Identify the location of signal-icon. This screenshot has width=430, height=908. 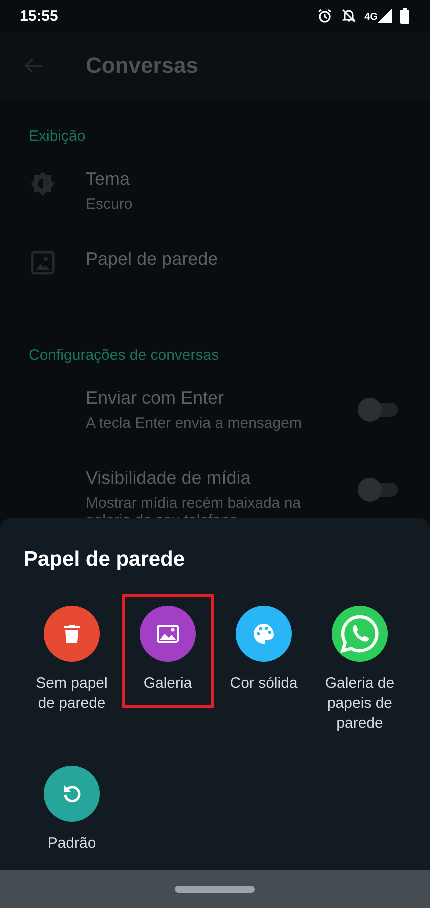
(385, 16).